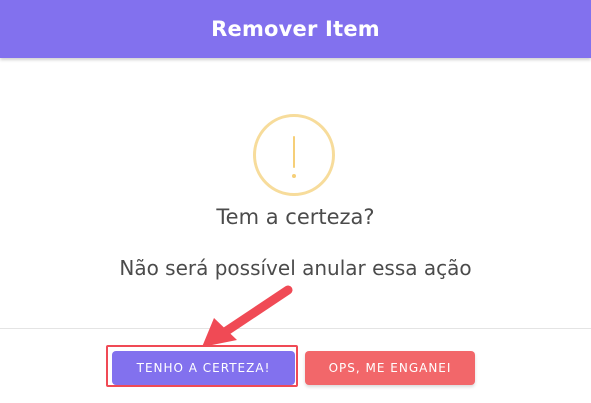 This screenshot has width=591, height=403. I want to click on cancel-button: OPS, ME ENGANEI, so click(390, 368).